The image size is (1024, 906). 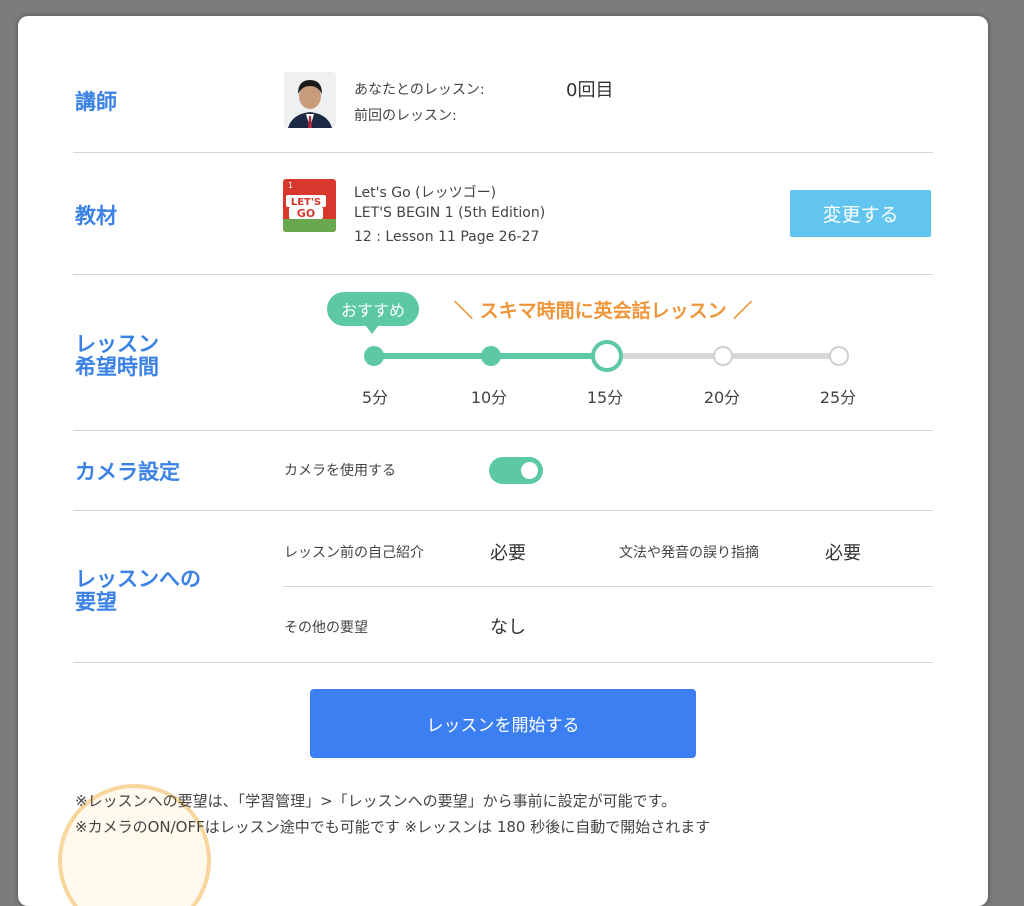 What do you see at coordinates (309, 205) in the screenshot?
I see `textbook-cover-image: LET'S GO 1` at bounding box center [309, 205].